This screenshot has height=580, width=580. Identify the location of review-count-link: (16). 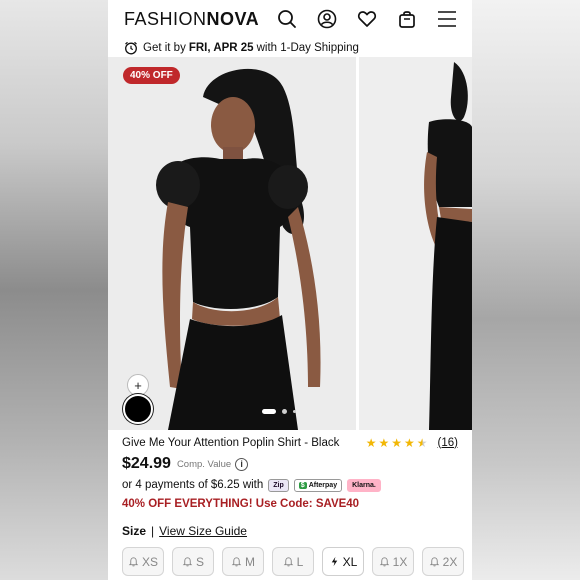
(448, 443).